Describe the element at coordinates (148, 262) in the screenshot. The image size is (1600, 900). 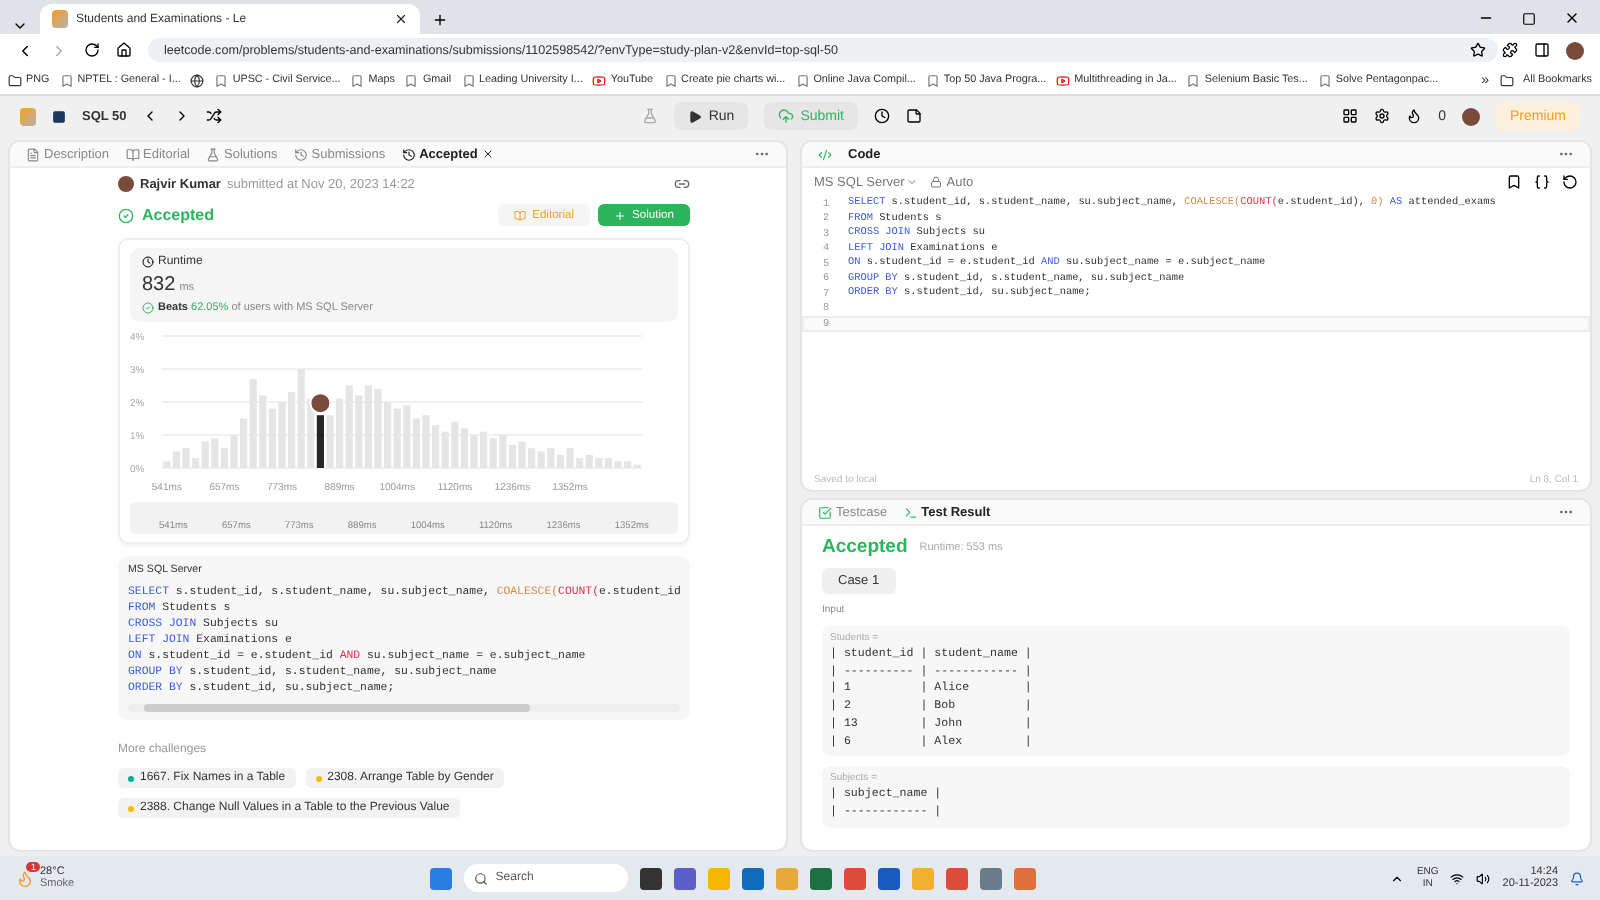
I see `clock-icon` at that location.